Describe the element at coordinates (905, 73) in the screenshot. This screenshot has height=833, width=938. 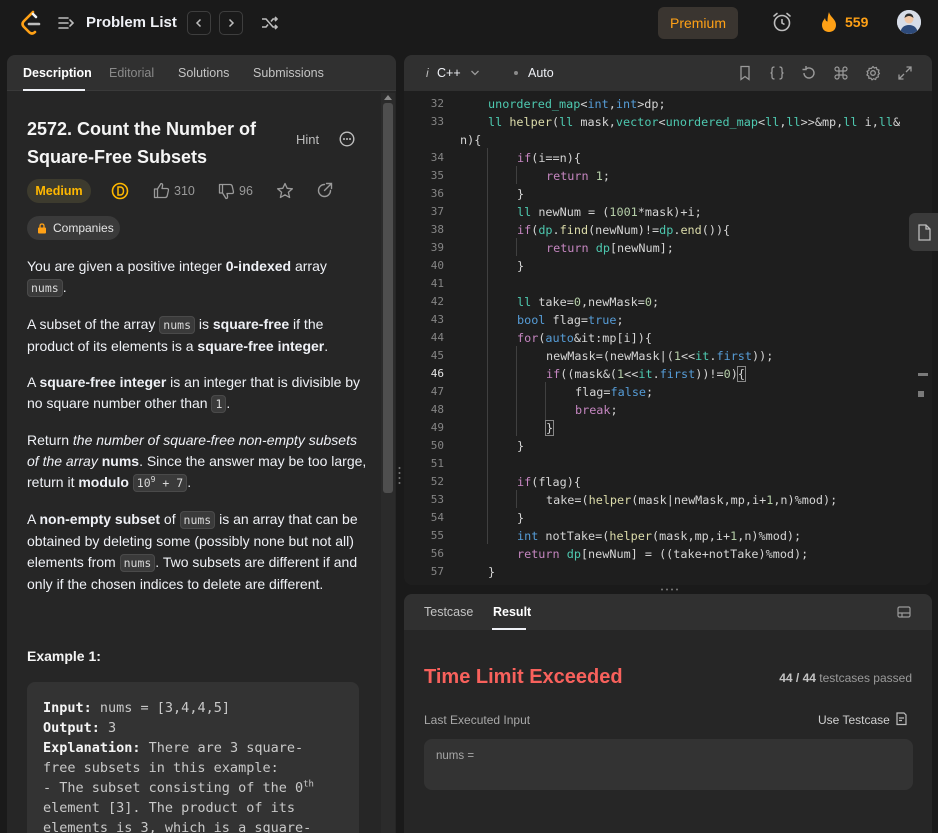
I see `fullscreen-expand-icon` at that location.